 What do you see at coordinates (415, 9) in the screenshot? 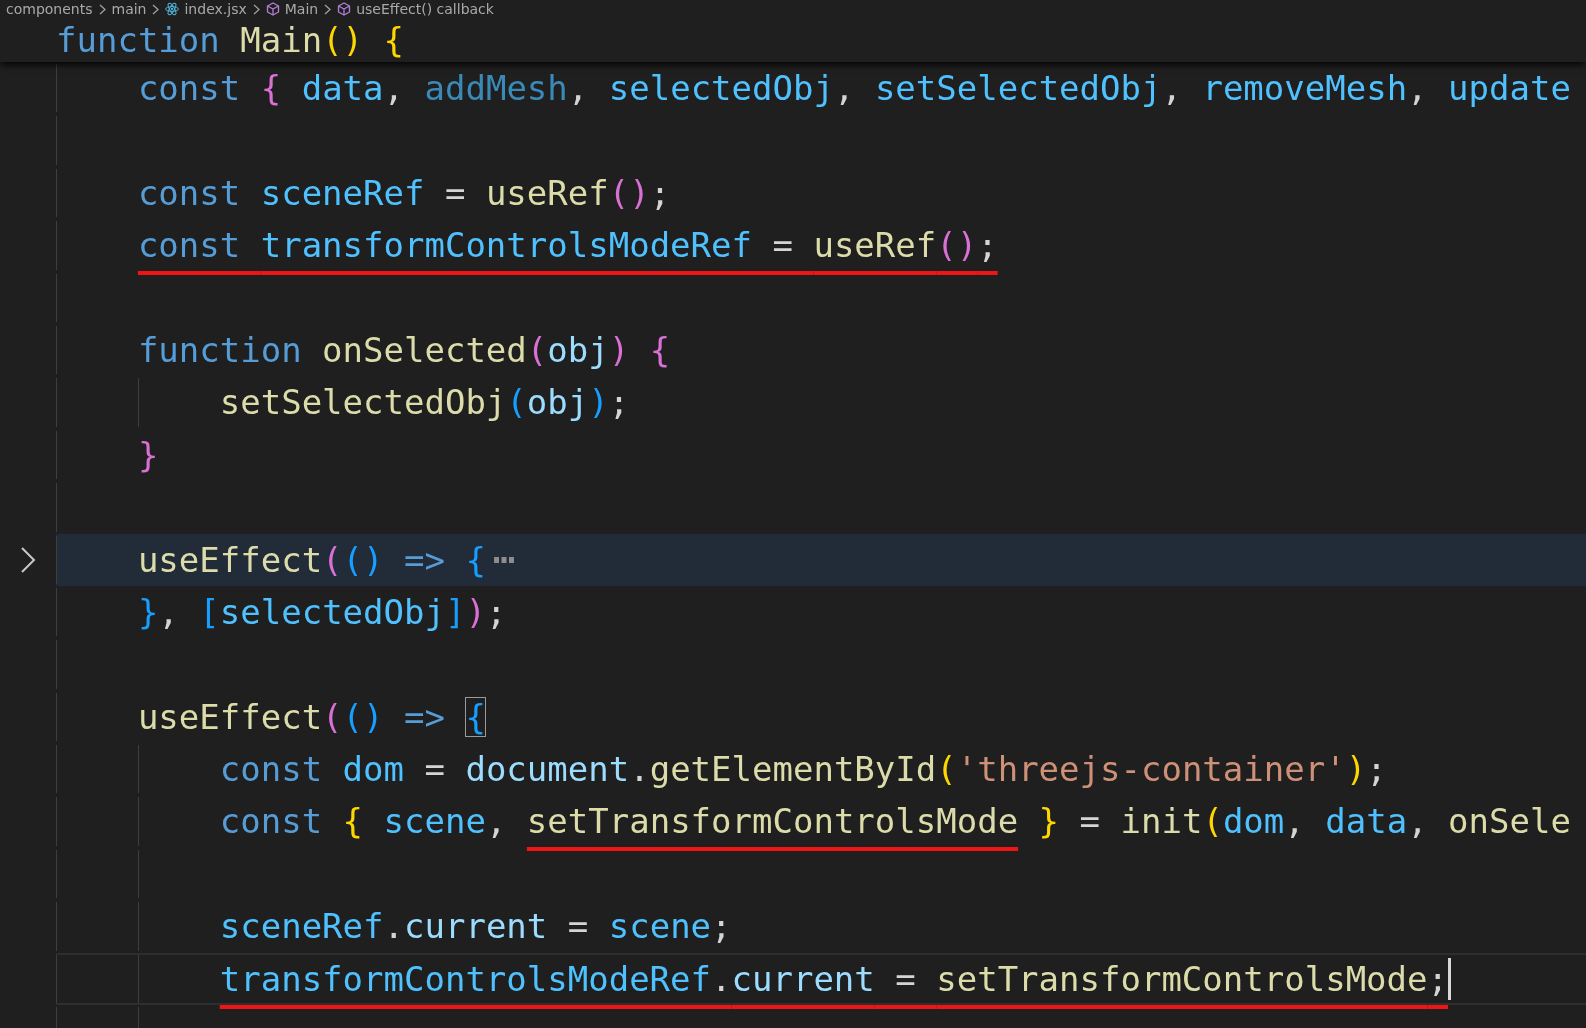
I see `breadcrumb-item: useEffect() callback` at bounding box center [415, 9].